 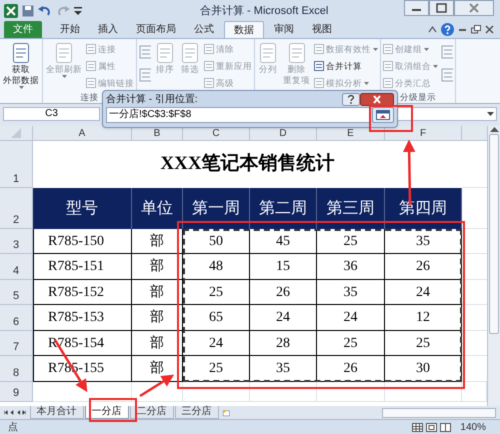 What do you see at coordinates (346, 66) in the screenshot?
I see `ribbon-button: 合并计算` at bounding box center [346, 66].